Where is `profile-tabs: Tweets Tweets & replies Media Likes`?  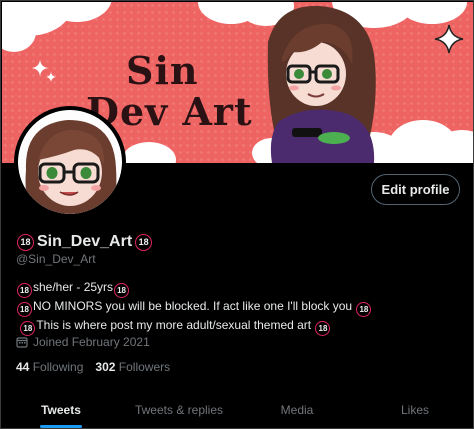
profile-tabs: Tweets Tweets & replies Media Likes is located at coordinates (237, 409).